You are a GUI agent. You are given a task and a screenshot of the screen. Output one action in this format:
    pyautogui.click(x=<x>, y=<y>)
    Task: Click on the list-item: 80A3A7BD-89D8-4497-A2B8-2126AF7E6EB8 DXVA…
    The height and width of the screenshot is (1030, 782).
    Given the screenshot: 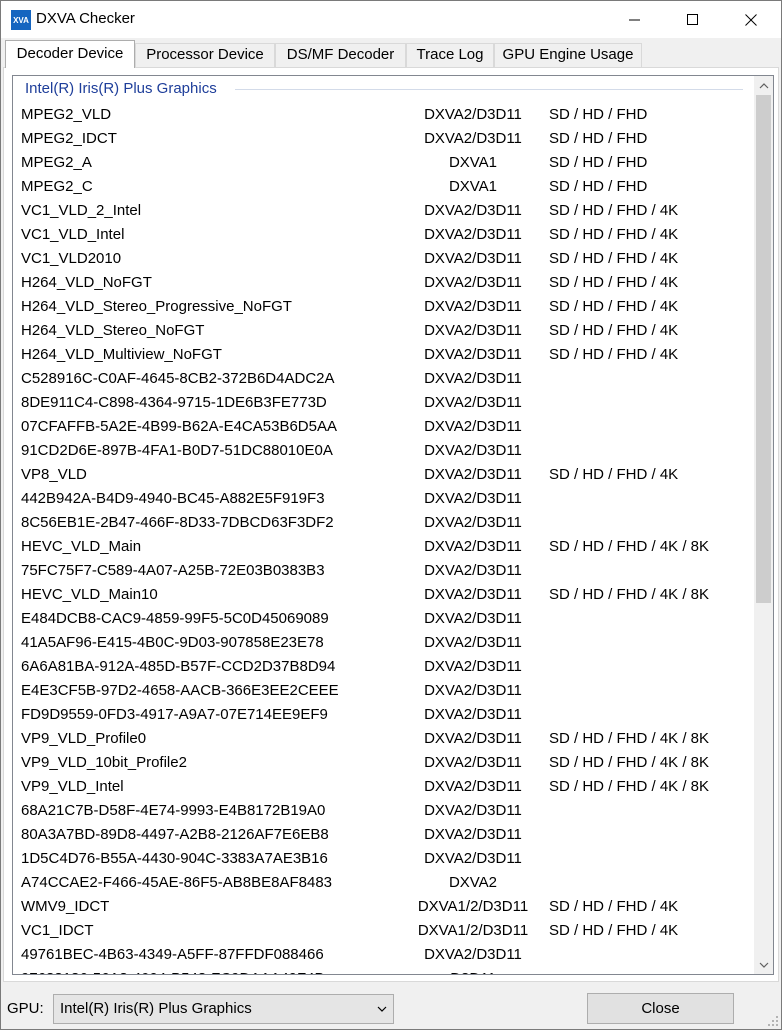 What is the action you would take?
    pyautogui.click(x=383, y=835)
    